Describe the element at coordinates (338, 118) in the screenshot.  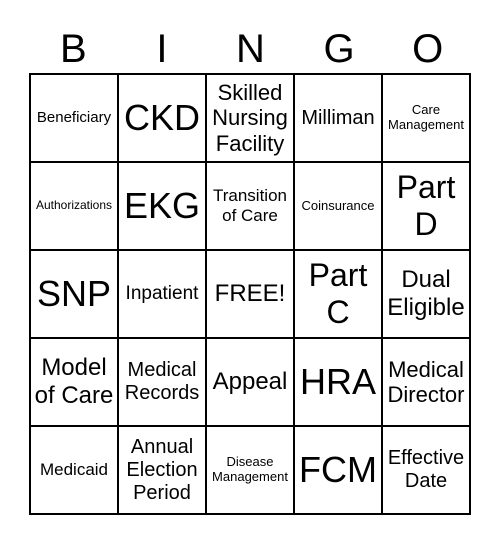
I see `bingo-cell: Milliman` at that location.